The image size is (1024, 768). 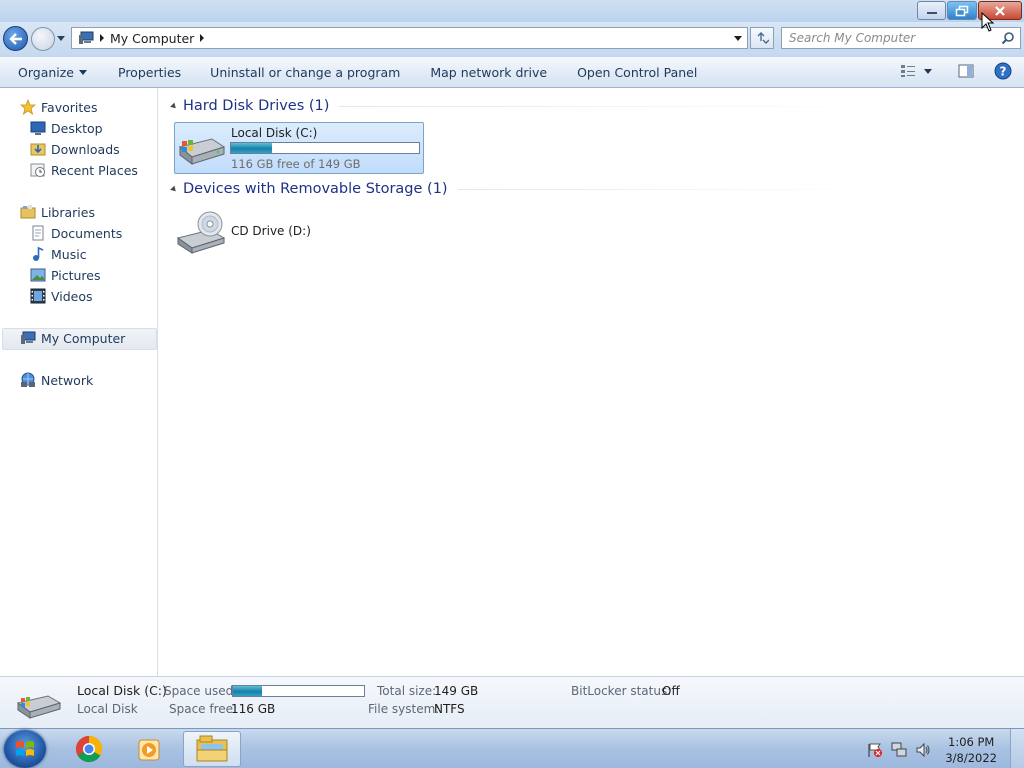 What do you see at coordinates (512, 748) in the screenshot?
I see `taskbar: 1:06 PM 3/8/2022` at bounding box center [512, 748].